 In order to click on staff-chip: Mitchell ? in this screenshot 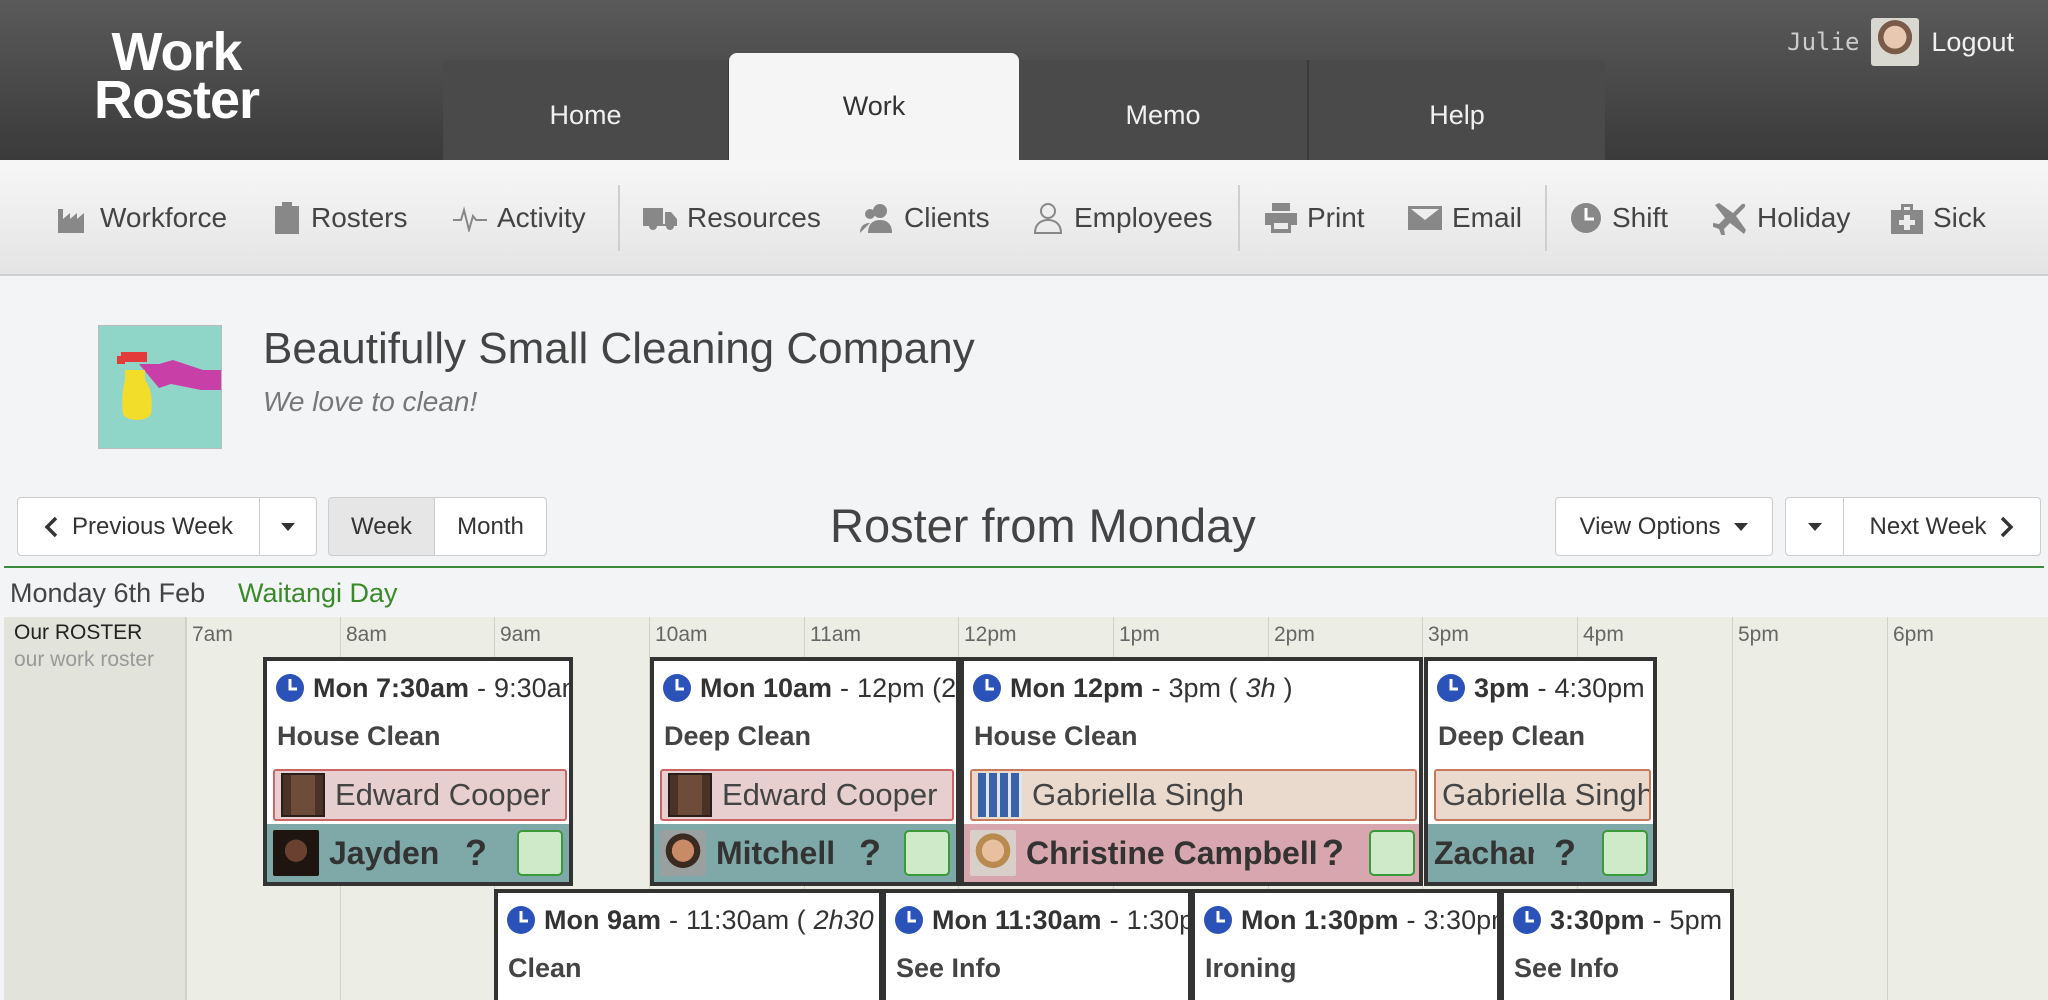, I will do `click(805, 853)`.